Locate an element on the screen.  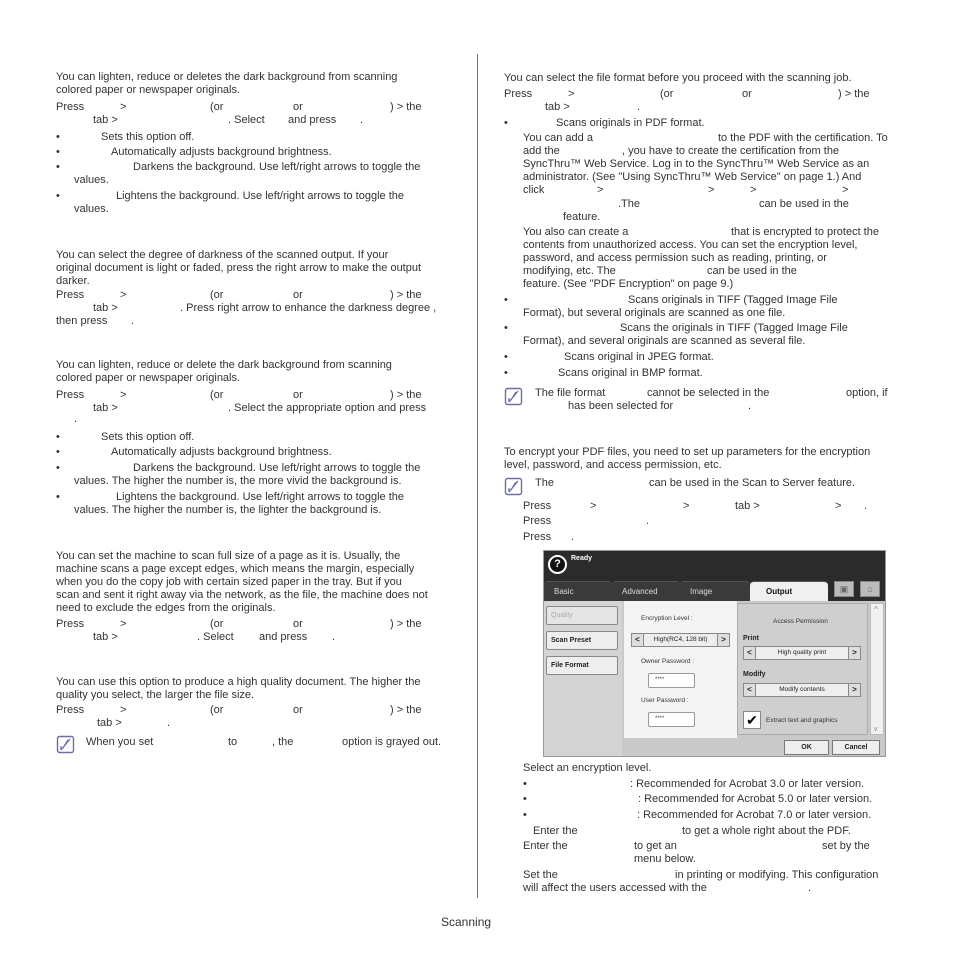
step-user-pw: set by the is located at coordinates (846, 846).